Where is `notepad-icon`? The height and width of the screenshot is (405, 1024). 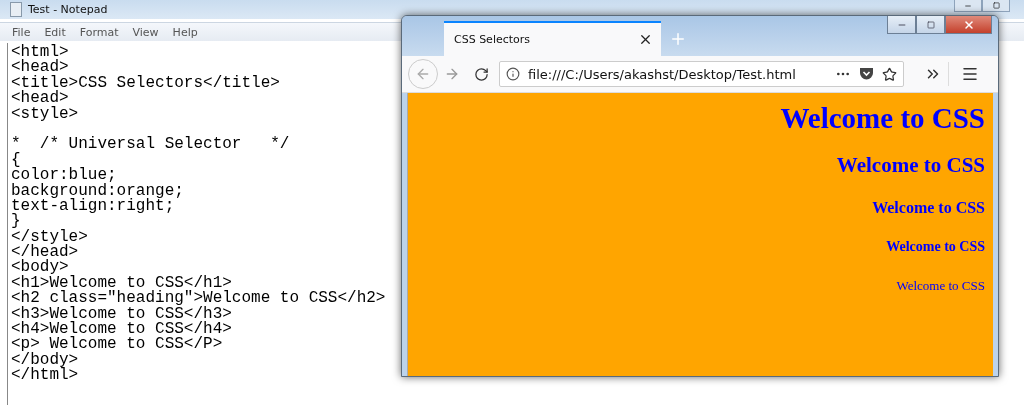
notepad-icon is located at coordinates (16, 9).